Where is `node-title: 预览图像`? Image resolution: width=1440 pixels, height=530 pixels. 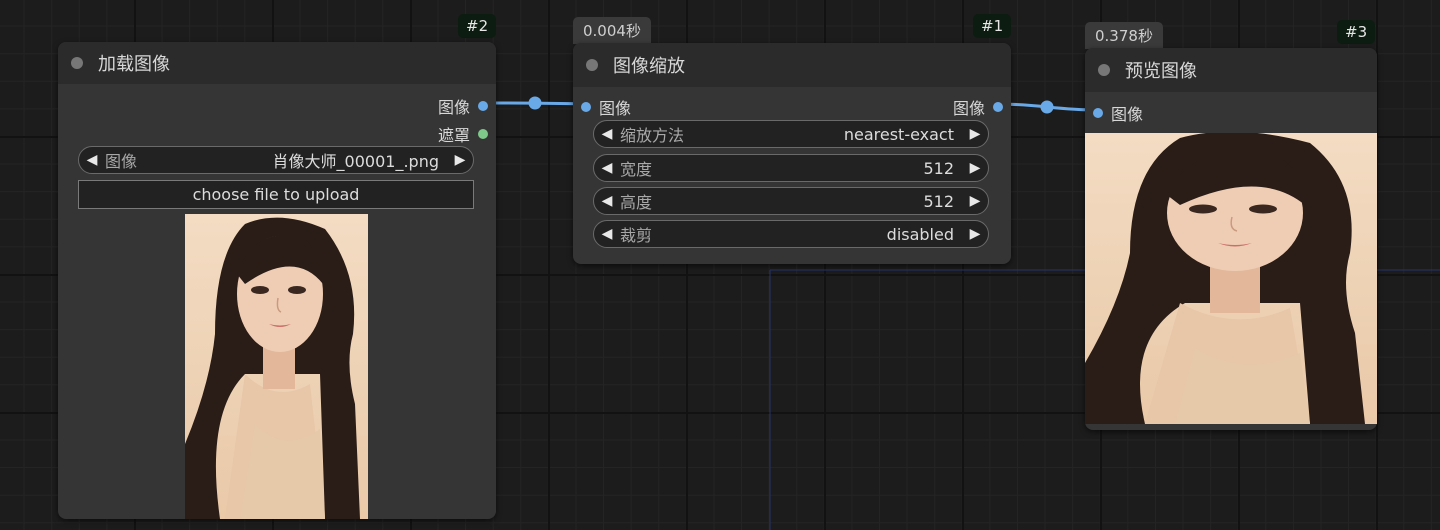
node-title: 预览图像 is located at coordinates (1161, 71).